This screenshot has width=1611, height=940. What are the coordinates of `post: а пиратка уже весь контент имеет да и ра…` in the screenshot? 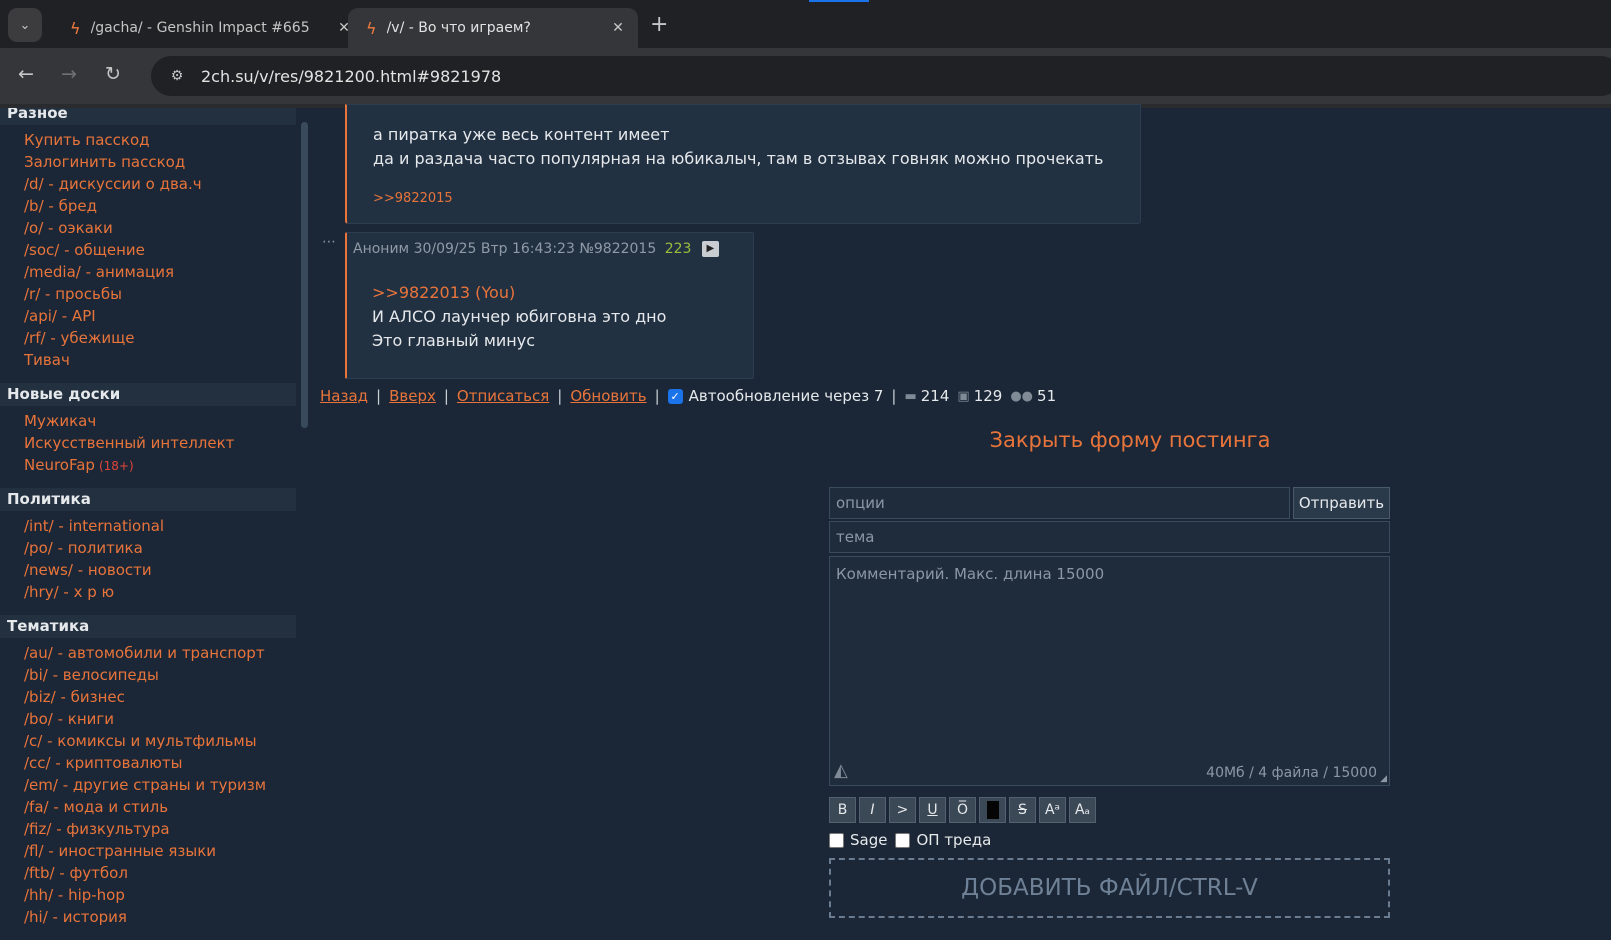 It's located at (743, 164).